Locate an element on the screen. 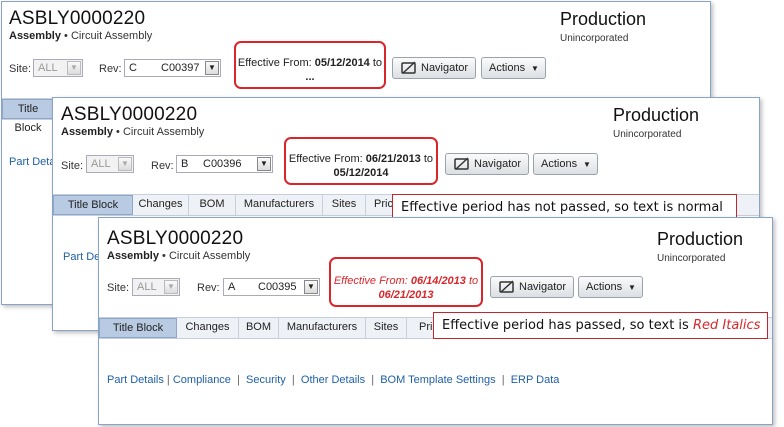  effective-from-line: Effective From: 06/14/2013 to is located at coordinates (406, 281).